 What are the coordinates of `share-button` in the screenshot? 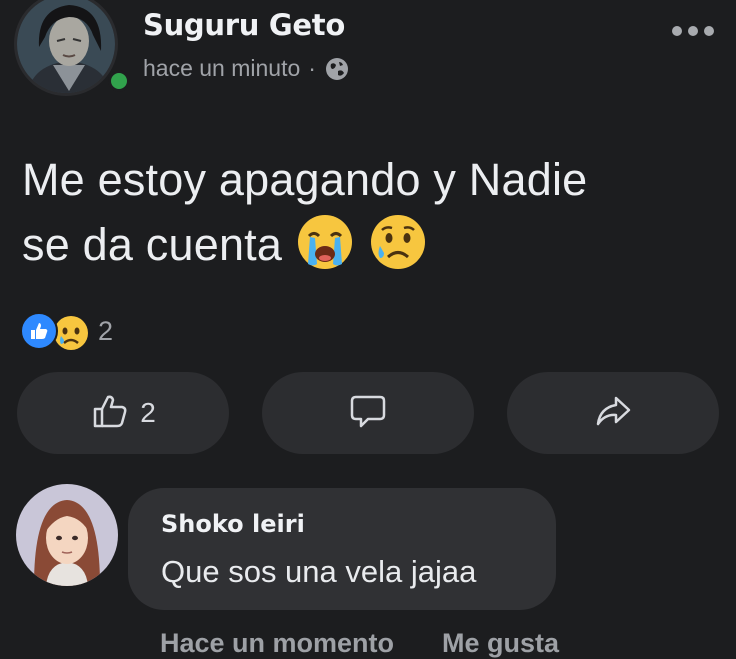 It's located at (613, 413).